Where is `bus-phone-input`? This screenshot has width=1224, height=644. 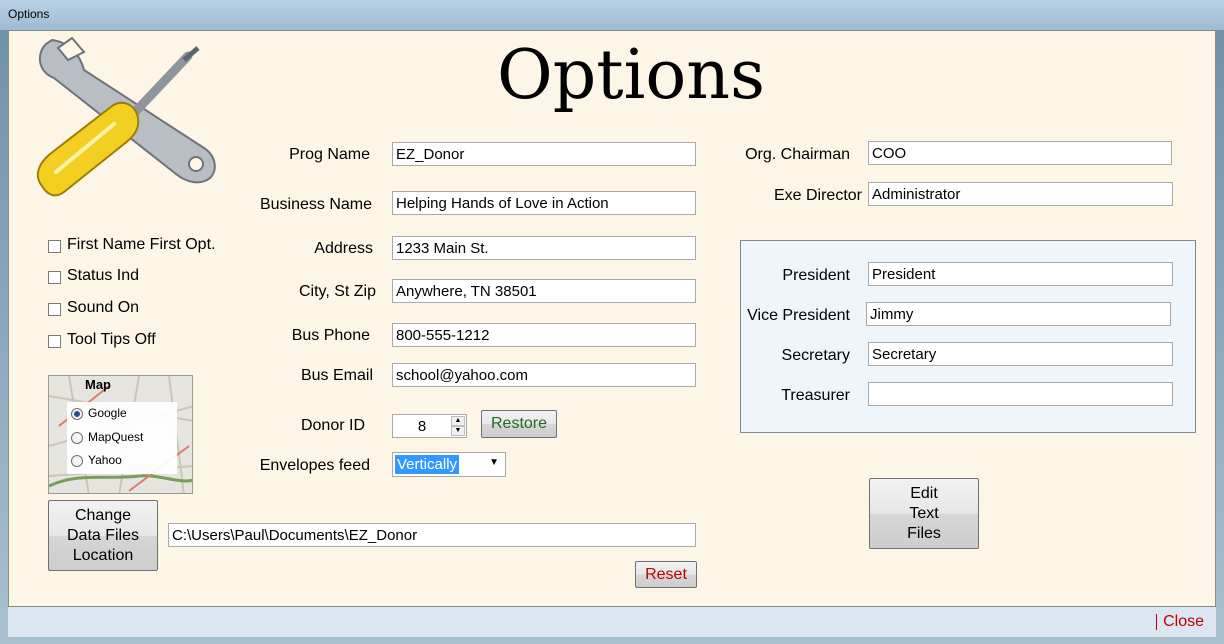 bus-phone-input is located at coordinates (544, 335).